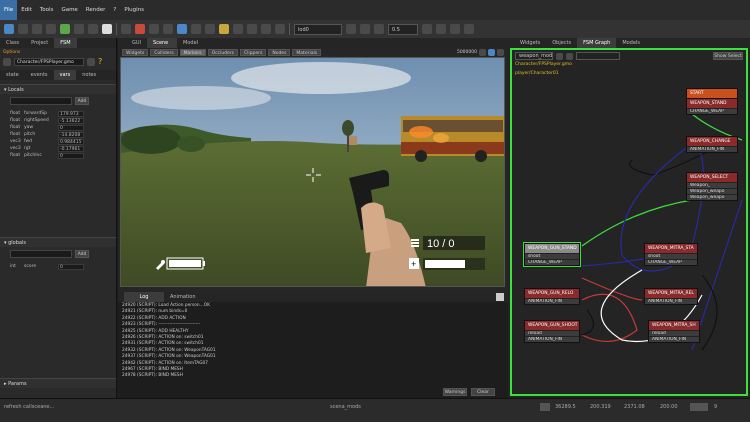 The width and height of the screenshot is (750, 422). I want to click on save-icon, so click(37, 29).